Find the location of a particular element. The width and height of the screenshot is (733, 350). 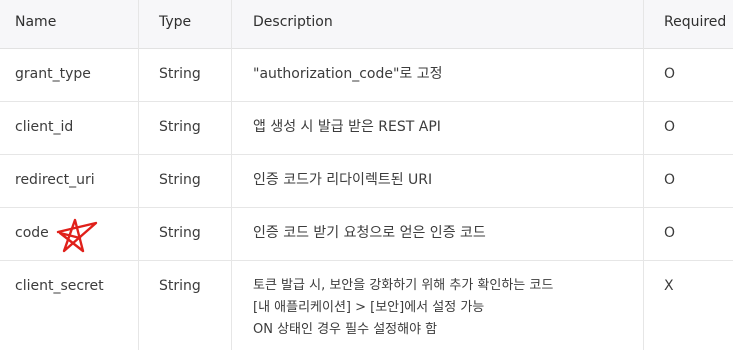

param-description: 인증 코드가 리다이렉트된 URI is located at coordinates (343, 180).